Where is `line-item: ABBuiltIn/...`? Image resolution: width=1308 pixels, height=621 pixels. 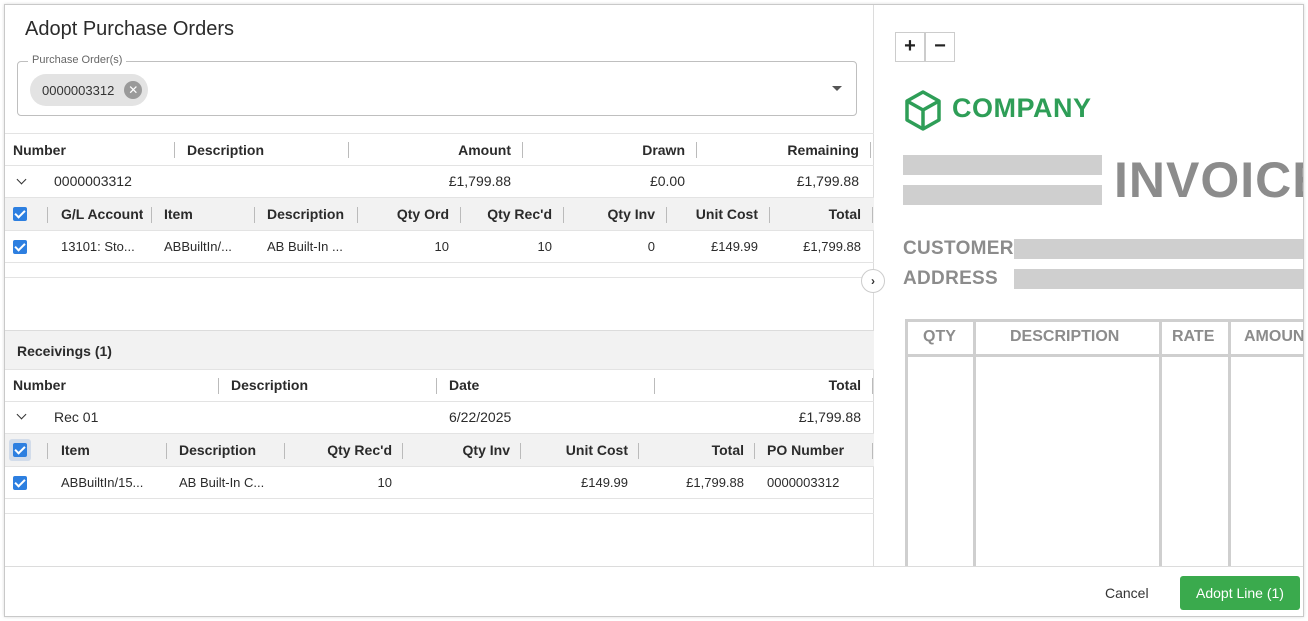
line-item: ABBuiltIn/... is located at coordinates (198, 246).